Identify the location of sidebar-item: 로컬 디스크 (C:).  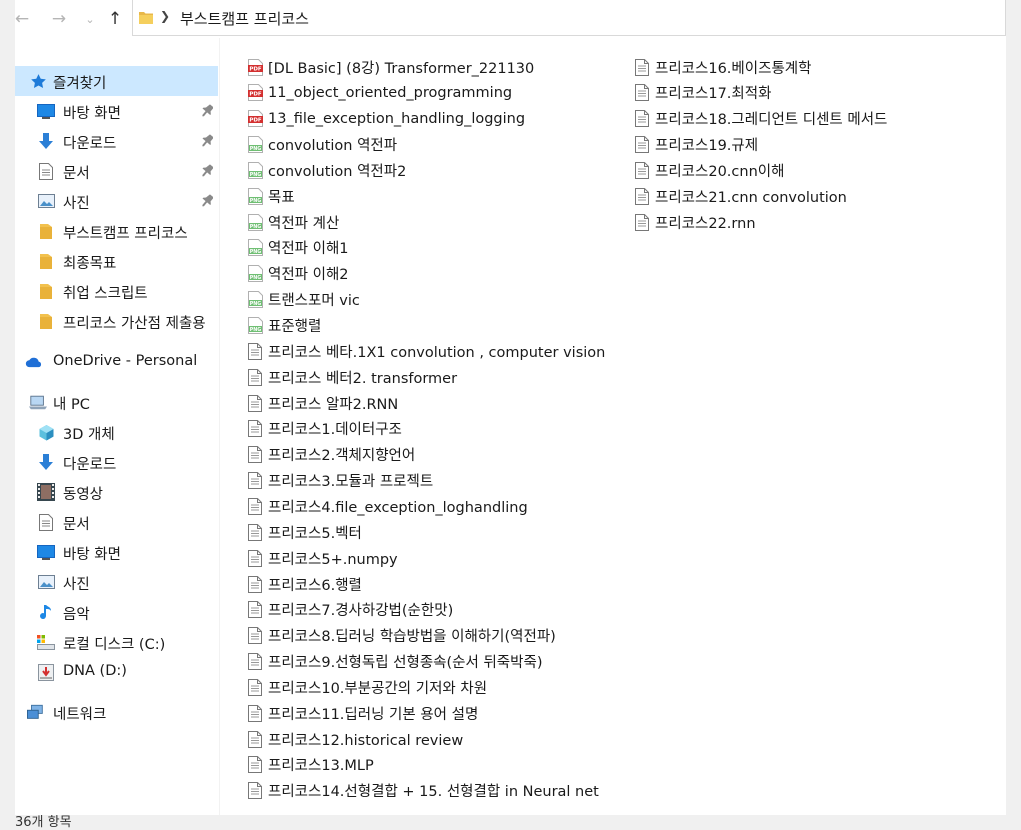
(116, 642).